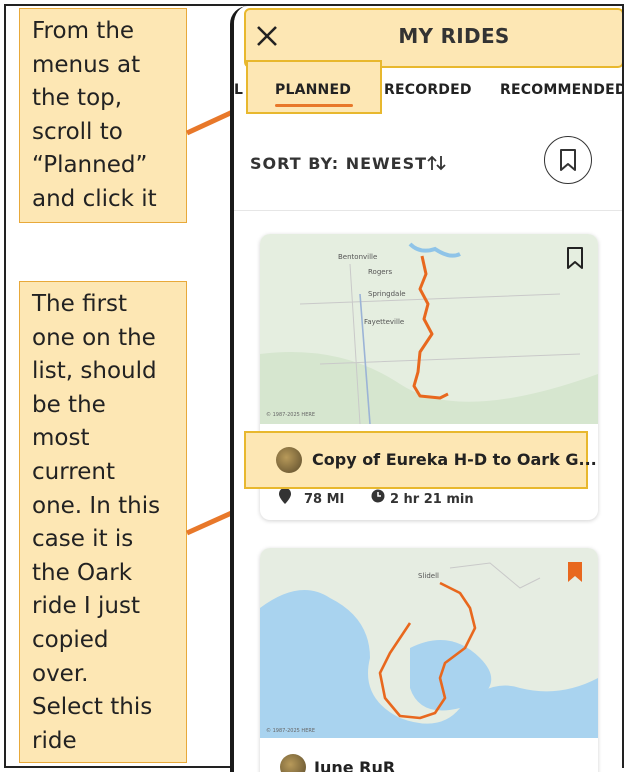 The height and width of the screenshot is (773, 631). Describe the element at coordinates (428, 576) in the screenshot. I see `map-label: Slidell` at that location.